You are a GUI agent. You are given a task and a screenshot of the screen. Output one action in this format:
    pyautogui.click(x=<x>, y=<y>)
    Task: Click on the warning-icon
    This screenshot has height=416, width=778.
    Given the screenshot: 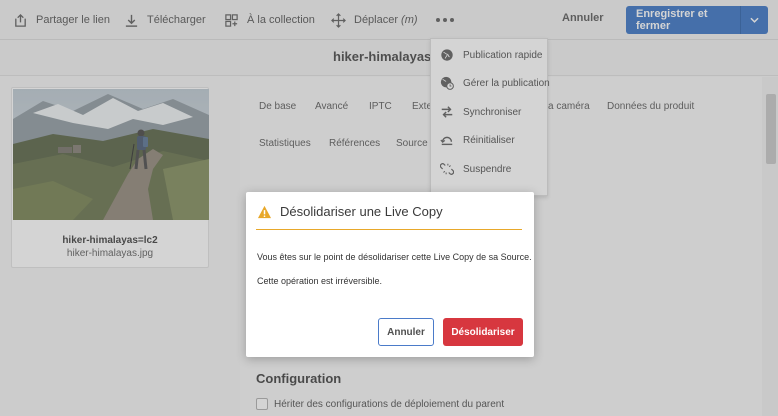 What is the action you would take?
    pyautogui.click(x=264, y=212)
    